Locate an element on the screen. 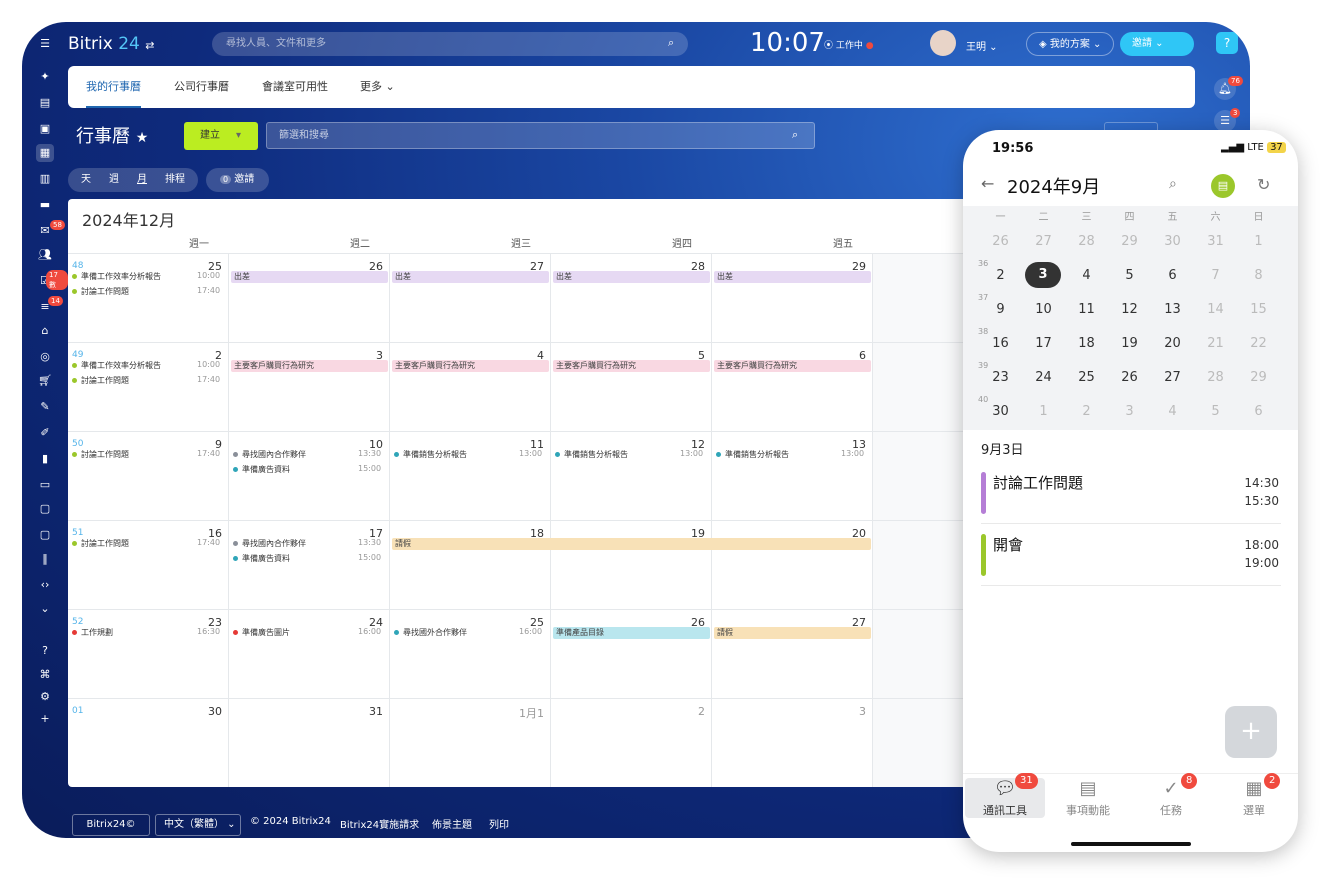  phone-day: 23 is located at coordinates (1000, 377).